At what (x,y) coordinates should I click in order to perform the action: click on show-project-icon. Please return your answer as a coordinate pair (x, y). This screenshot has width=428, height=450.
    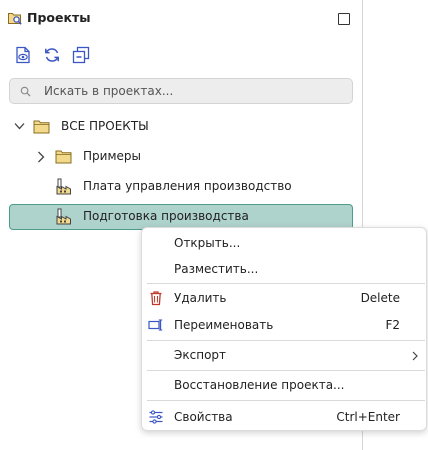
    Looking at the image, I should click on (23, 55).